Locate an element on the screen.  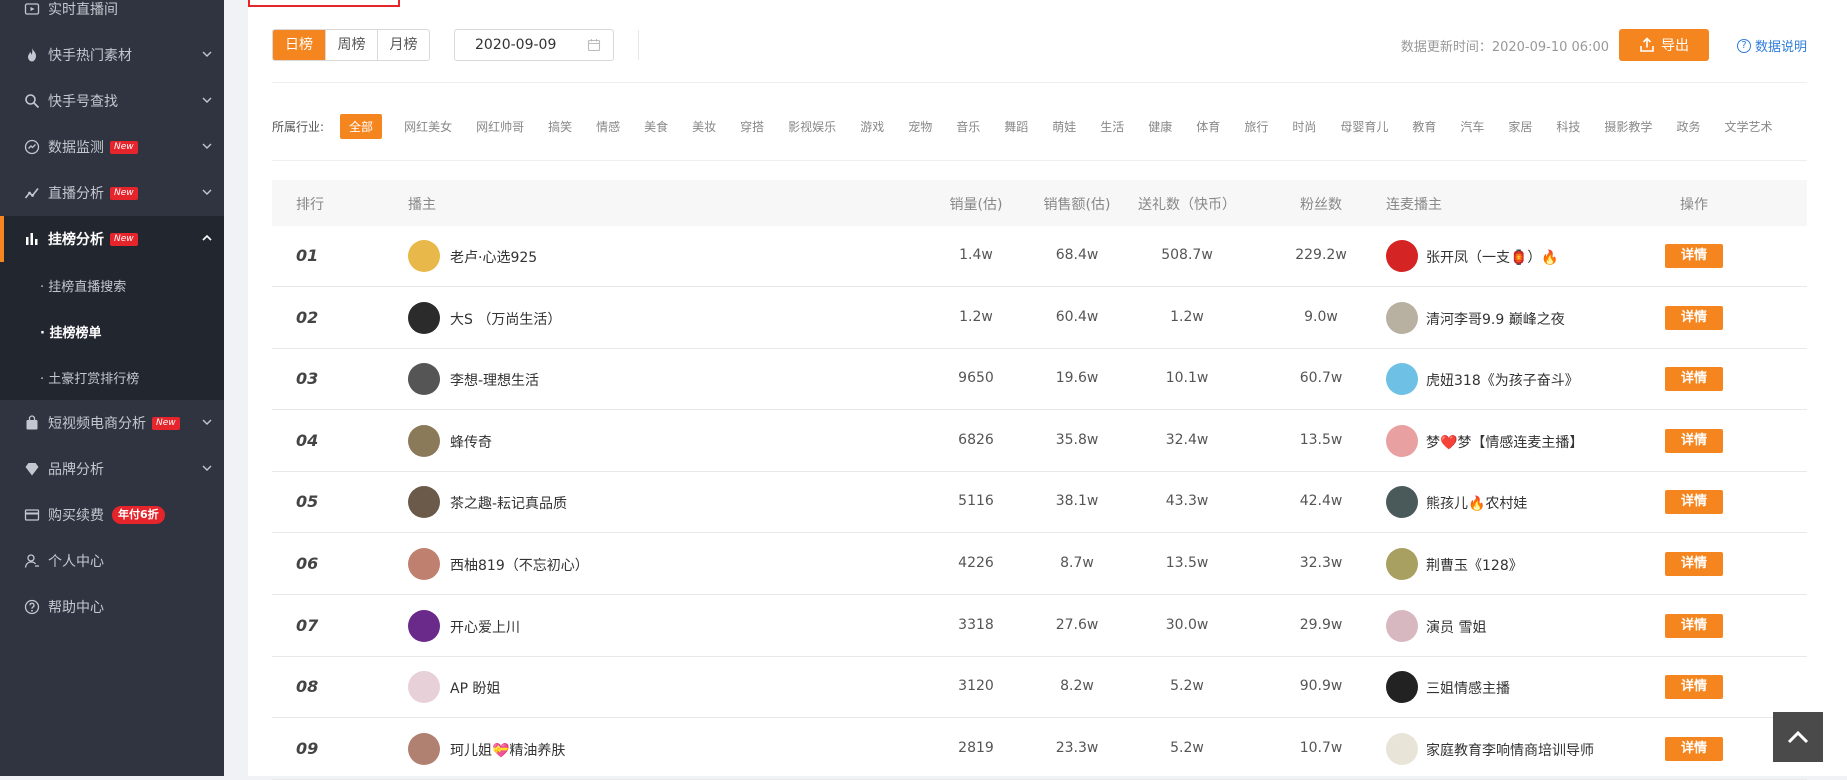
mic-host-name: 荆曹玉《128》 is located at coordinates (1474, 565).